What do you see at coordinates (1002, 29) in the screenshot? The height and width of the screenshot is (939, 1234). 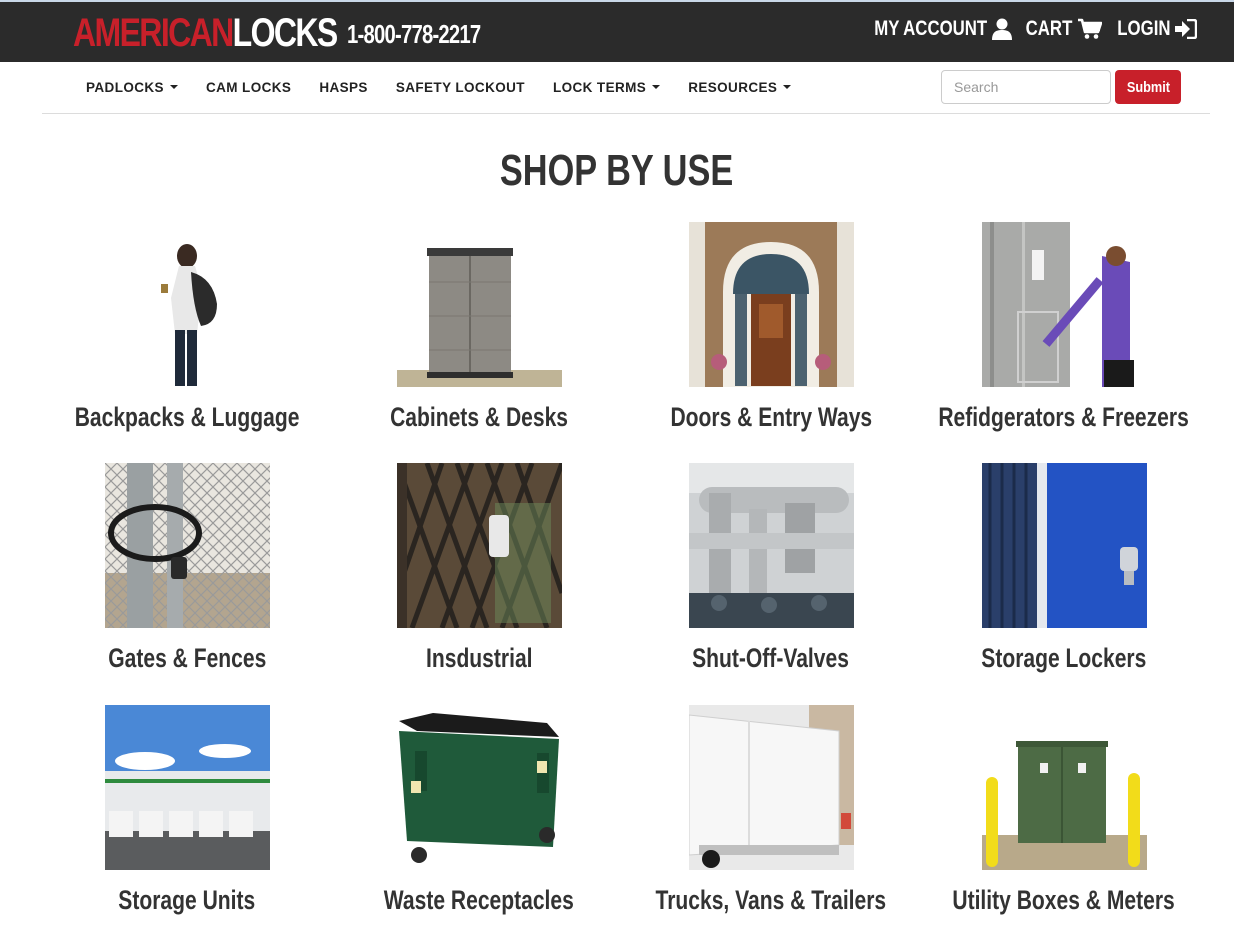 I see `user-icon` at bounding box center [1002, 29].